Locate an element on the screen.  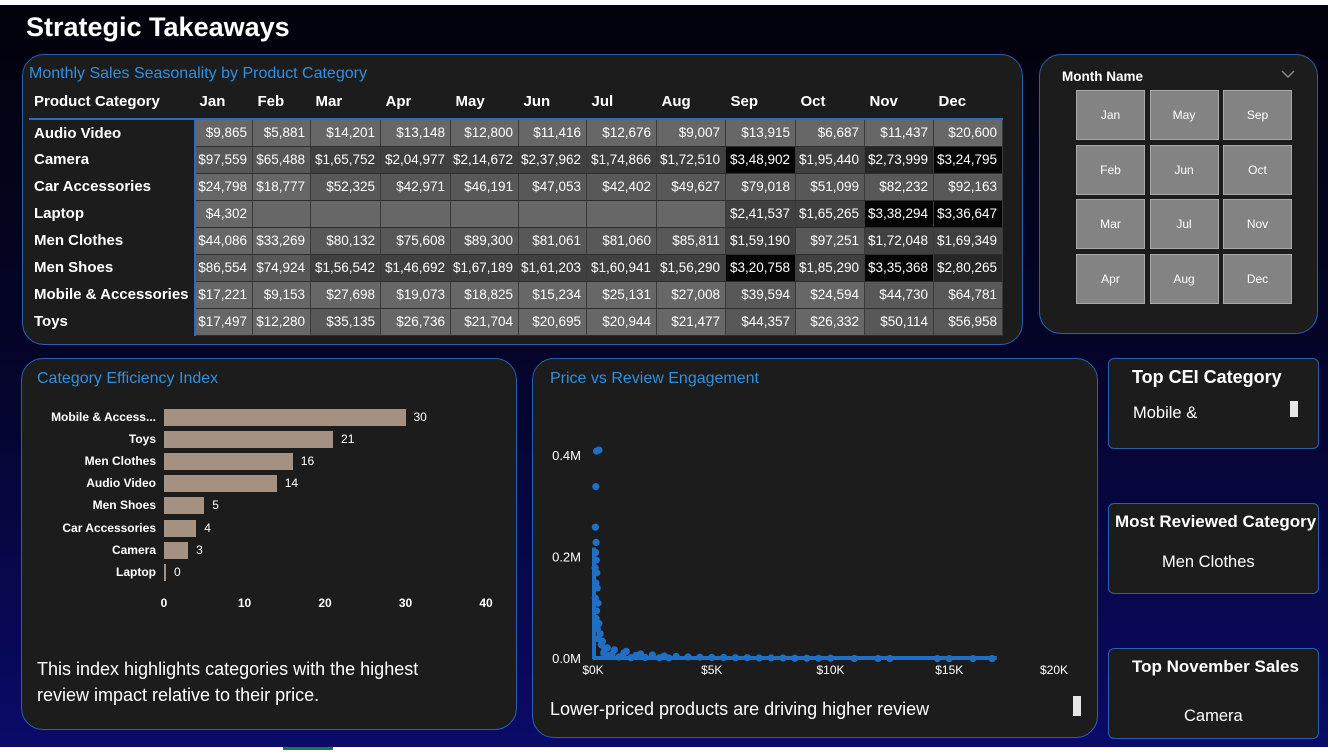
cei-bar-value: 21 is located at coordinates (348, 439).